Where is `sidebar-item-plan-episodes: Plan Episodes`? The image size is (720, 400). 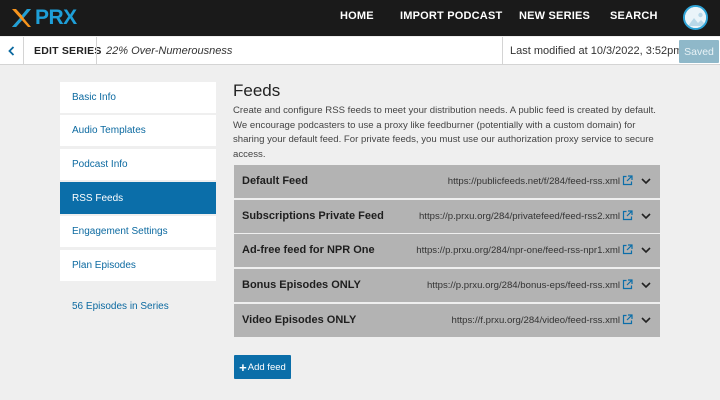
sidebar-item-plan-episodes: Plan Episodes is located at coordinates (138, 265).